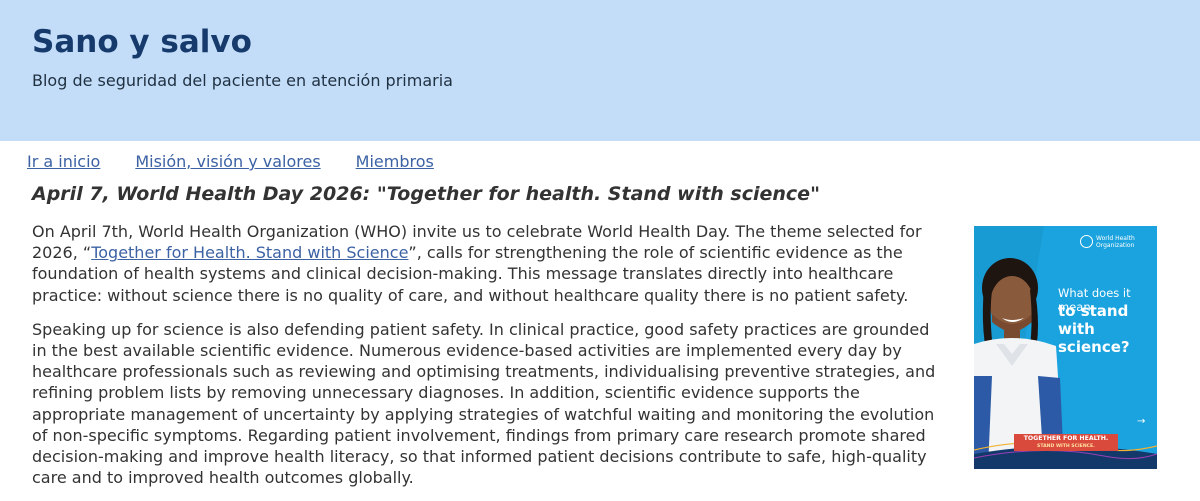 This screenshot has width=1200, height=501. What do you see at coordinates (1086, 241) in the screenshot?
I see `who-emblem-icon` at bounding box center [1086, 241].